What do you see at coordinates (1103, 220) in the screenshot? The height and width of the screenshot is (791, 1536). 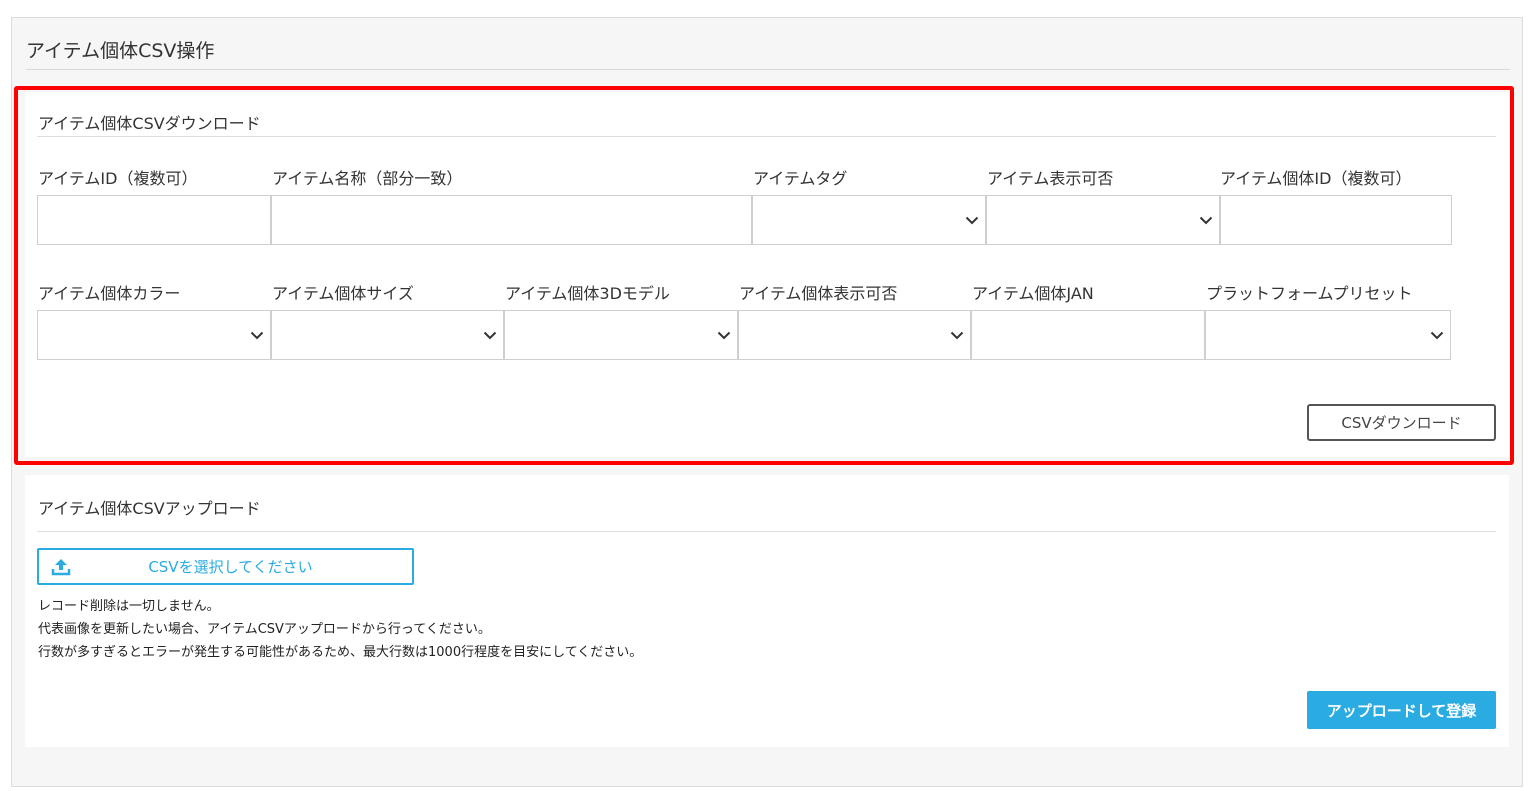 I see `item-visibility-select` at bounding box center [1103, 220].